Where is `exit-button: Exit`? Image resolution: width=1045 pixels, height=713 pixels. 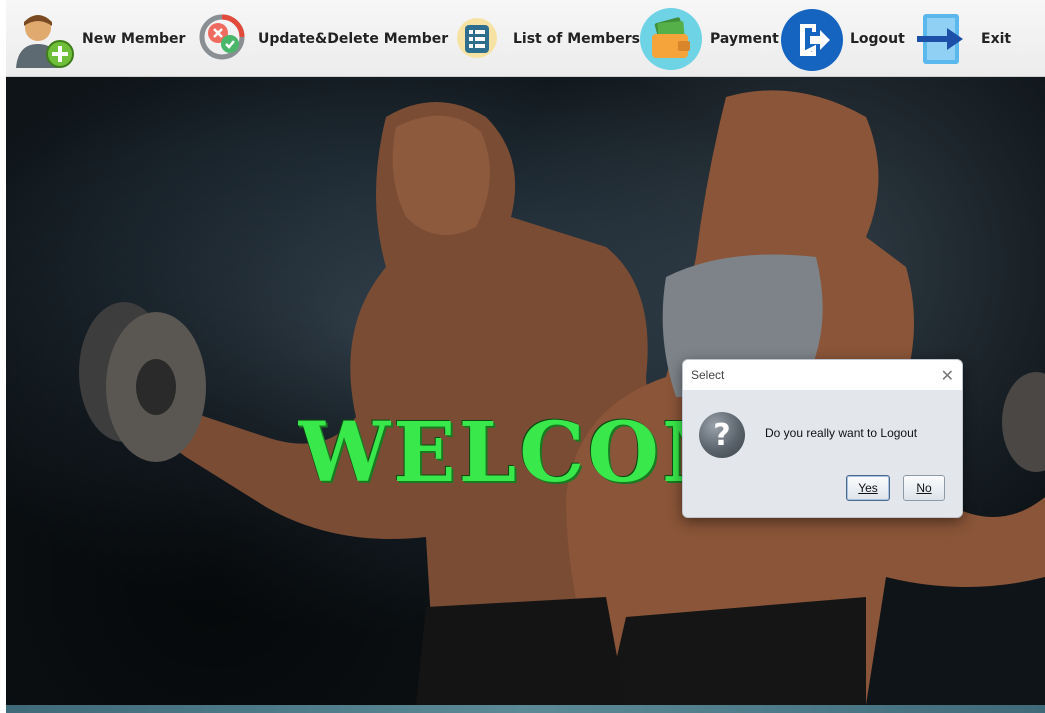 exit-button: Exit is located at coordinates (962, 39).